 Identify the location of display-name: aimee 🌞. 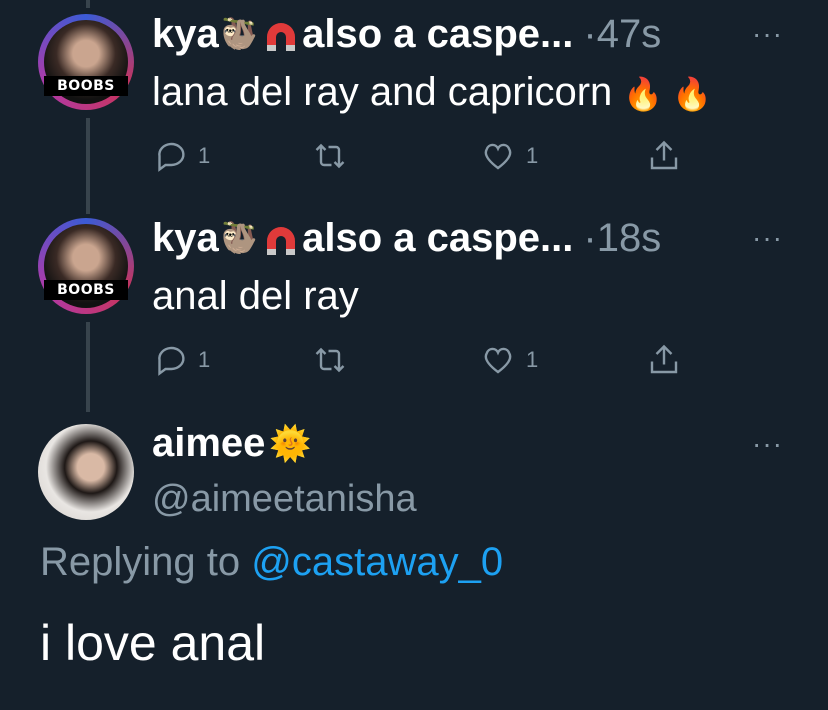
(232, 443).